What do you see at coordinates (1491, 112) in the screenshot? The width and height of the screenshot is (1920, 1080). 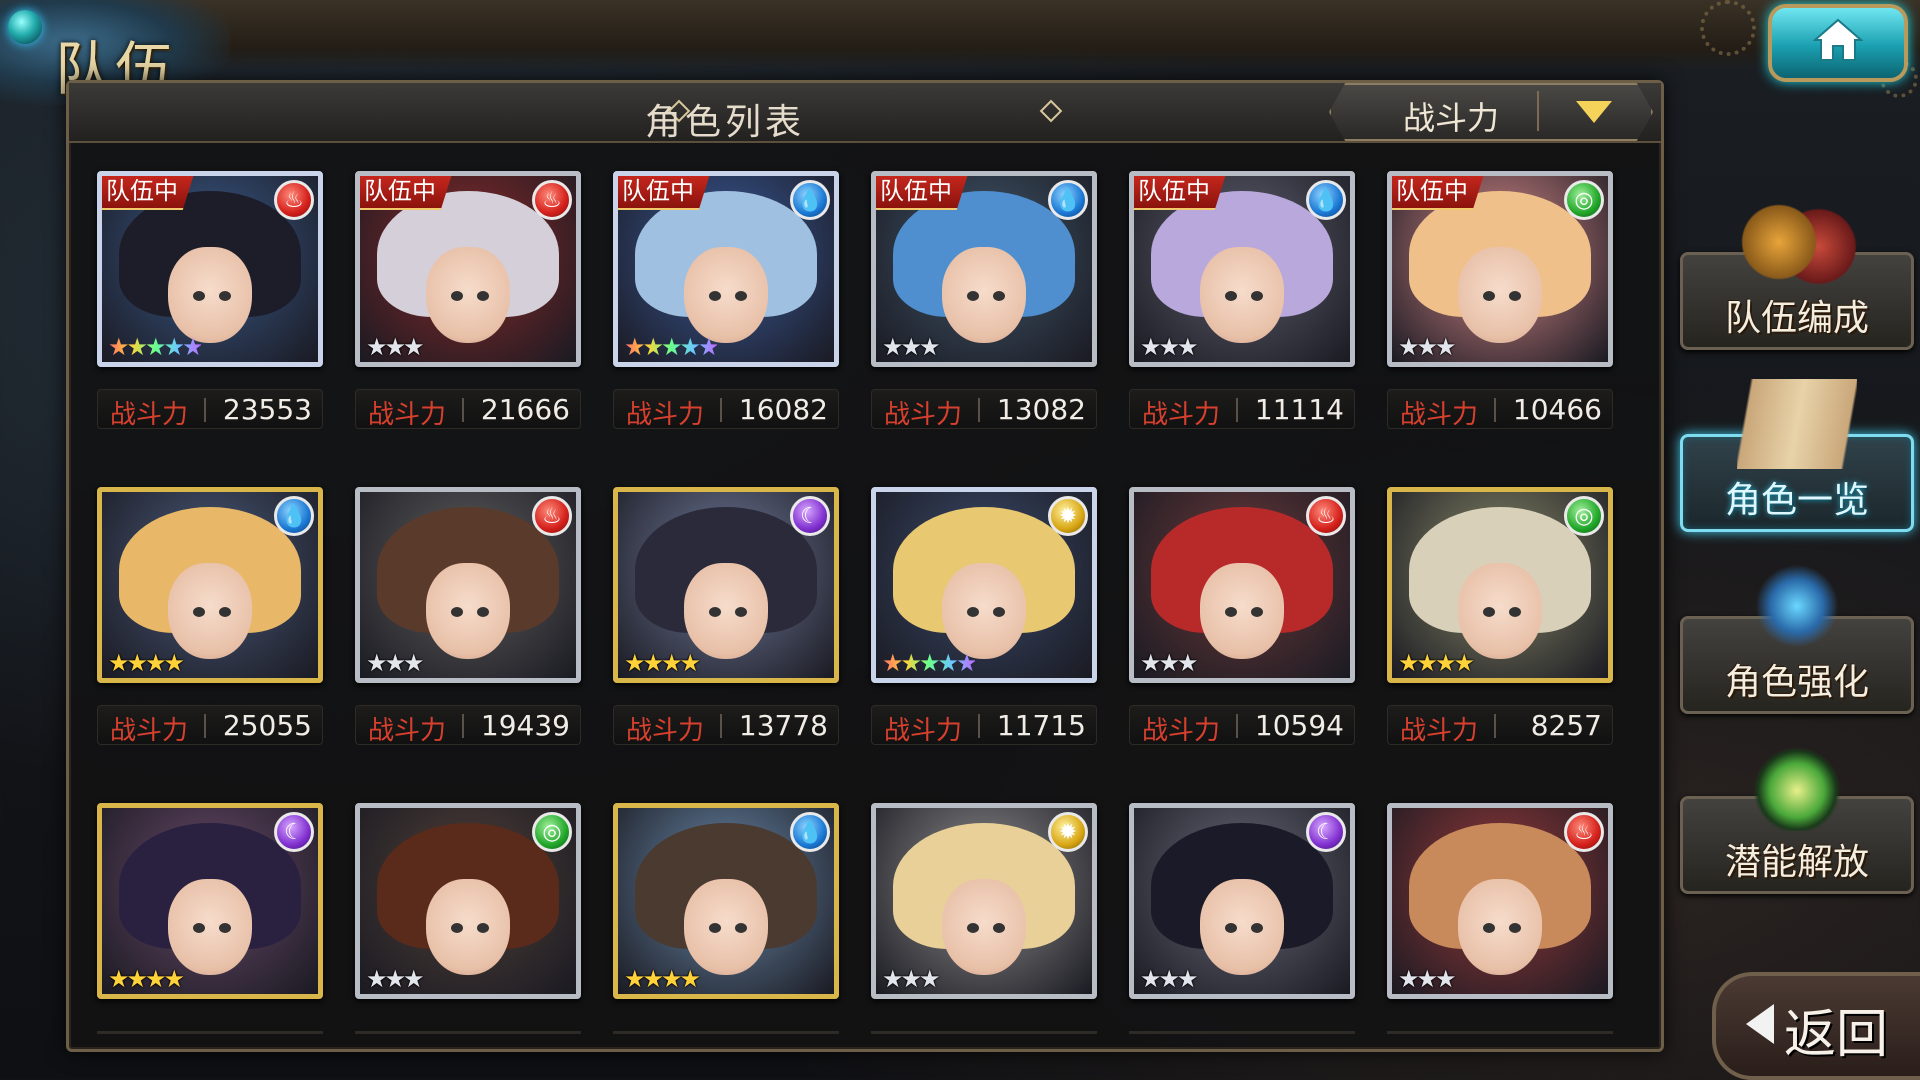 I see `sort-dropdown: 战斗力` at bounding box center [1491, 112].